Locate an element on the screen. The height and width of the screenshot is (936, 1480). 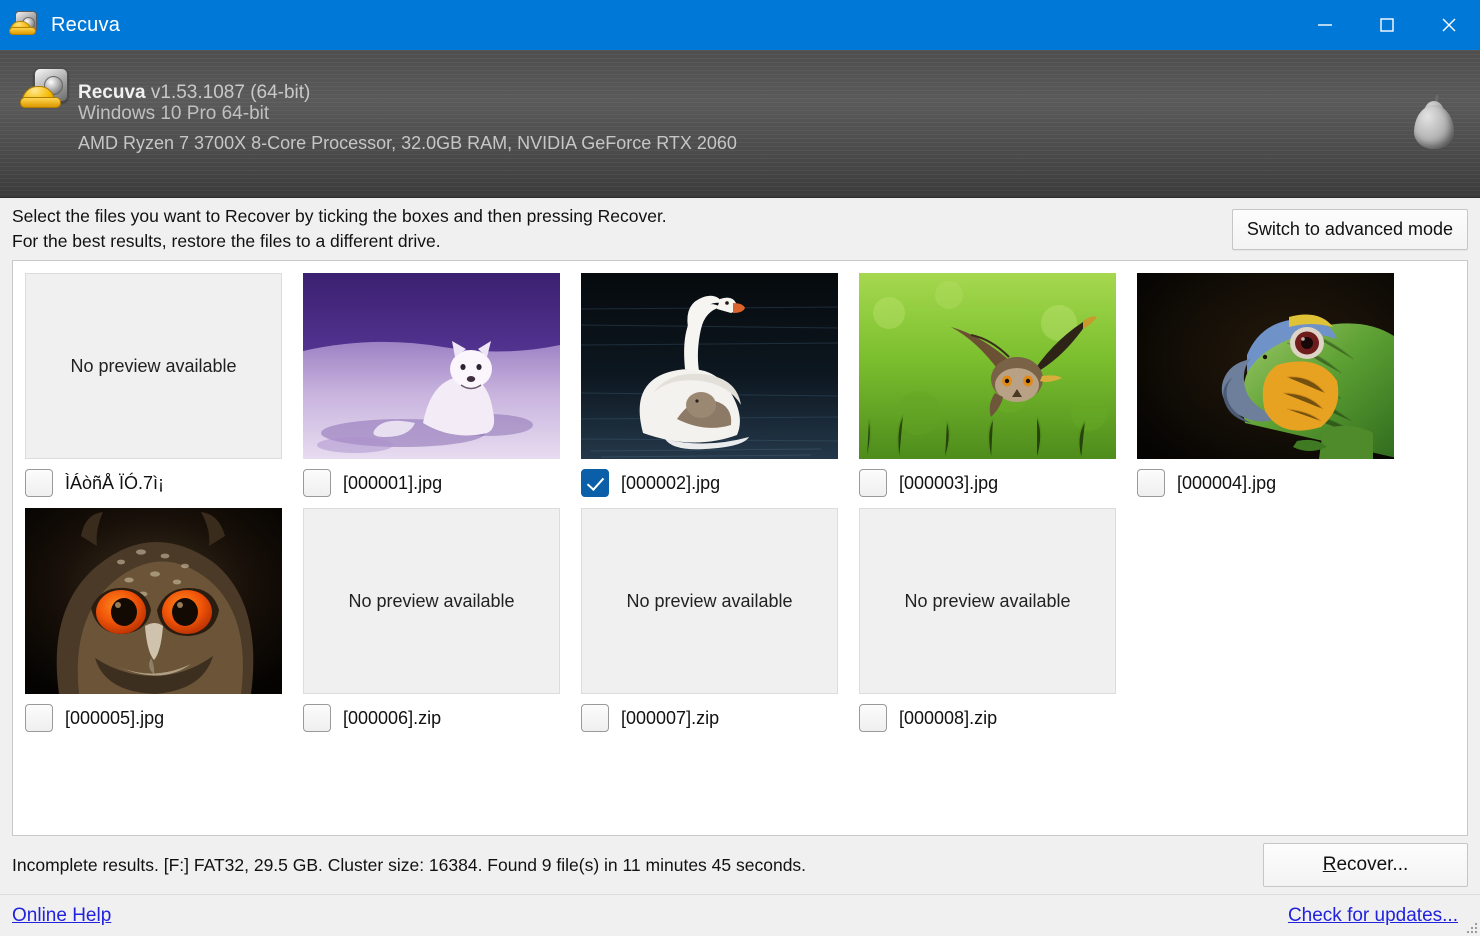
file-cell: [000003].jpg is located at coordinates (998, 385).